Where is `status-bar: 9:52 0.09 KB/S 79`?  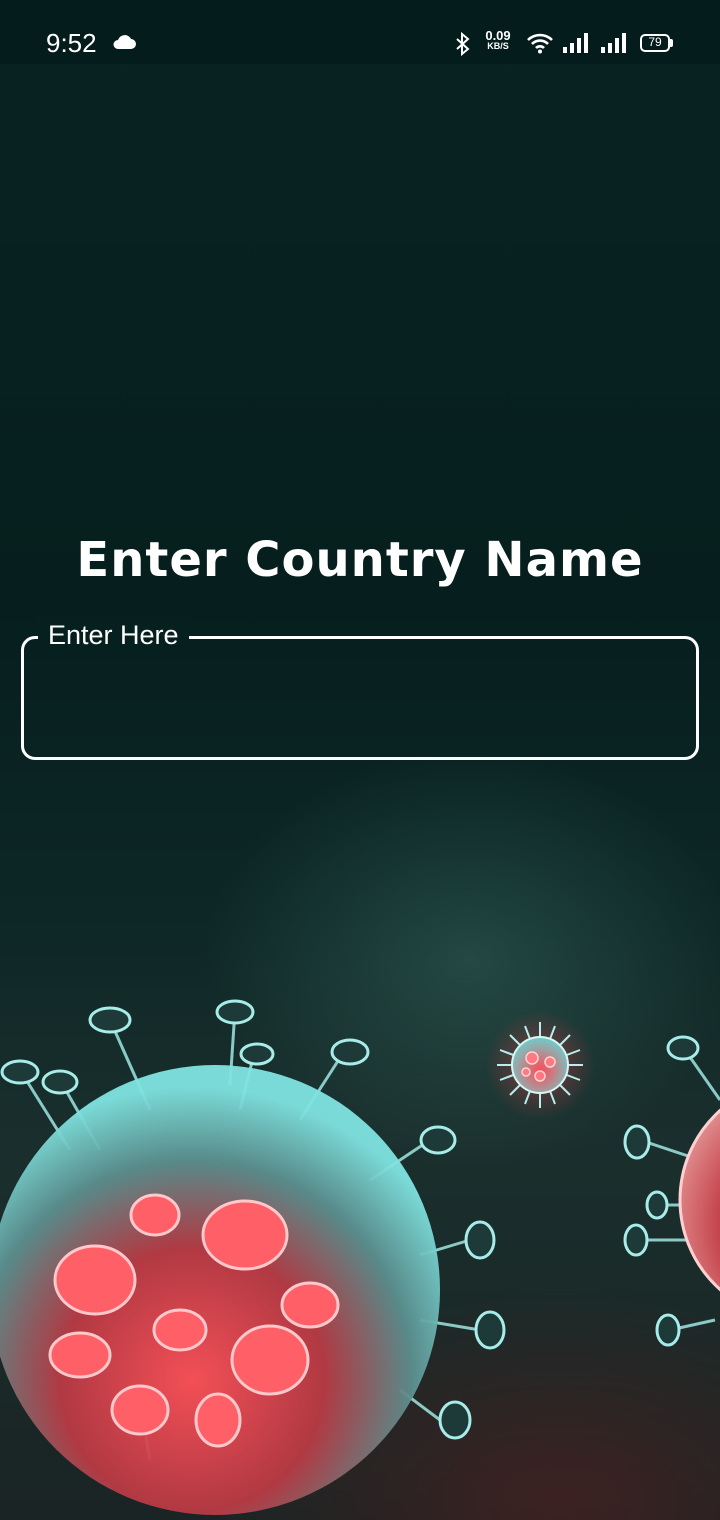
status-bar: 9:52 0.09 KB/S 79 is located at coordinates (360, 32).